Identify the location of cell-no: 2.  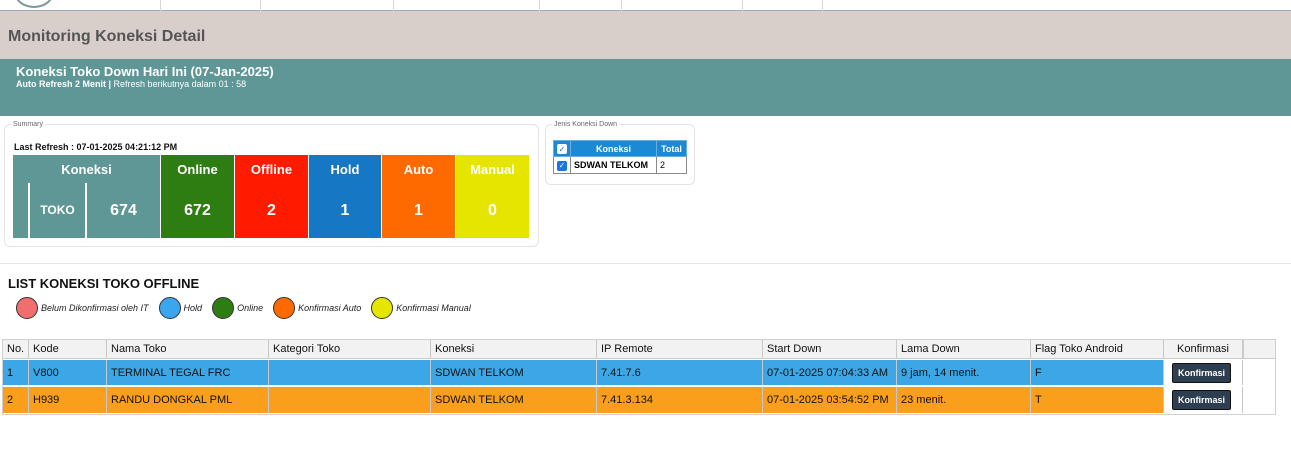
(16, 400).